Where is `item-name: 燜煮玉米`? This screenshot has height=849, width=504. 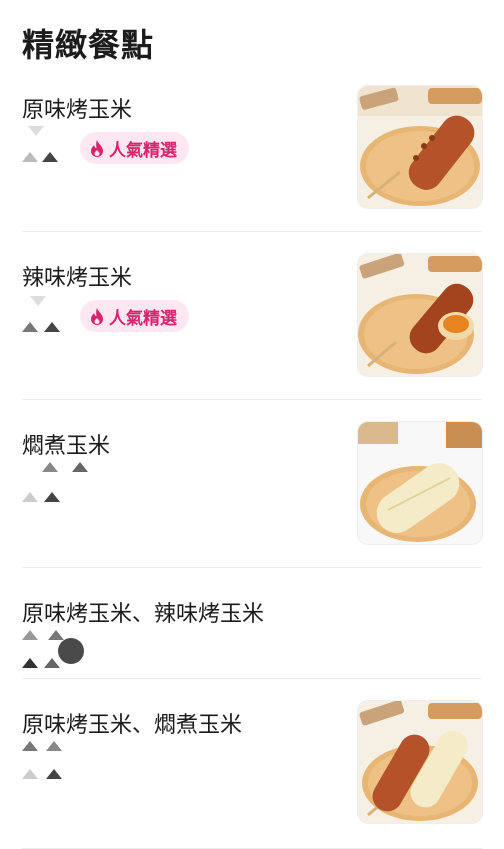
item-name: 燜煮玉米 is located at coordinates (66, 446).